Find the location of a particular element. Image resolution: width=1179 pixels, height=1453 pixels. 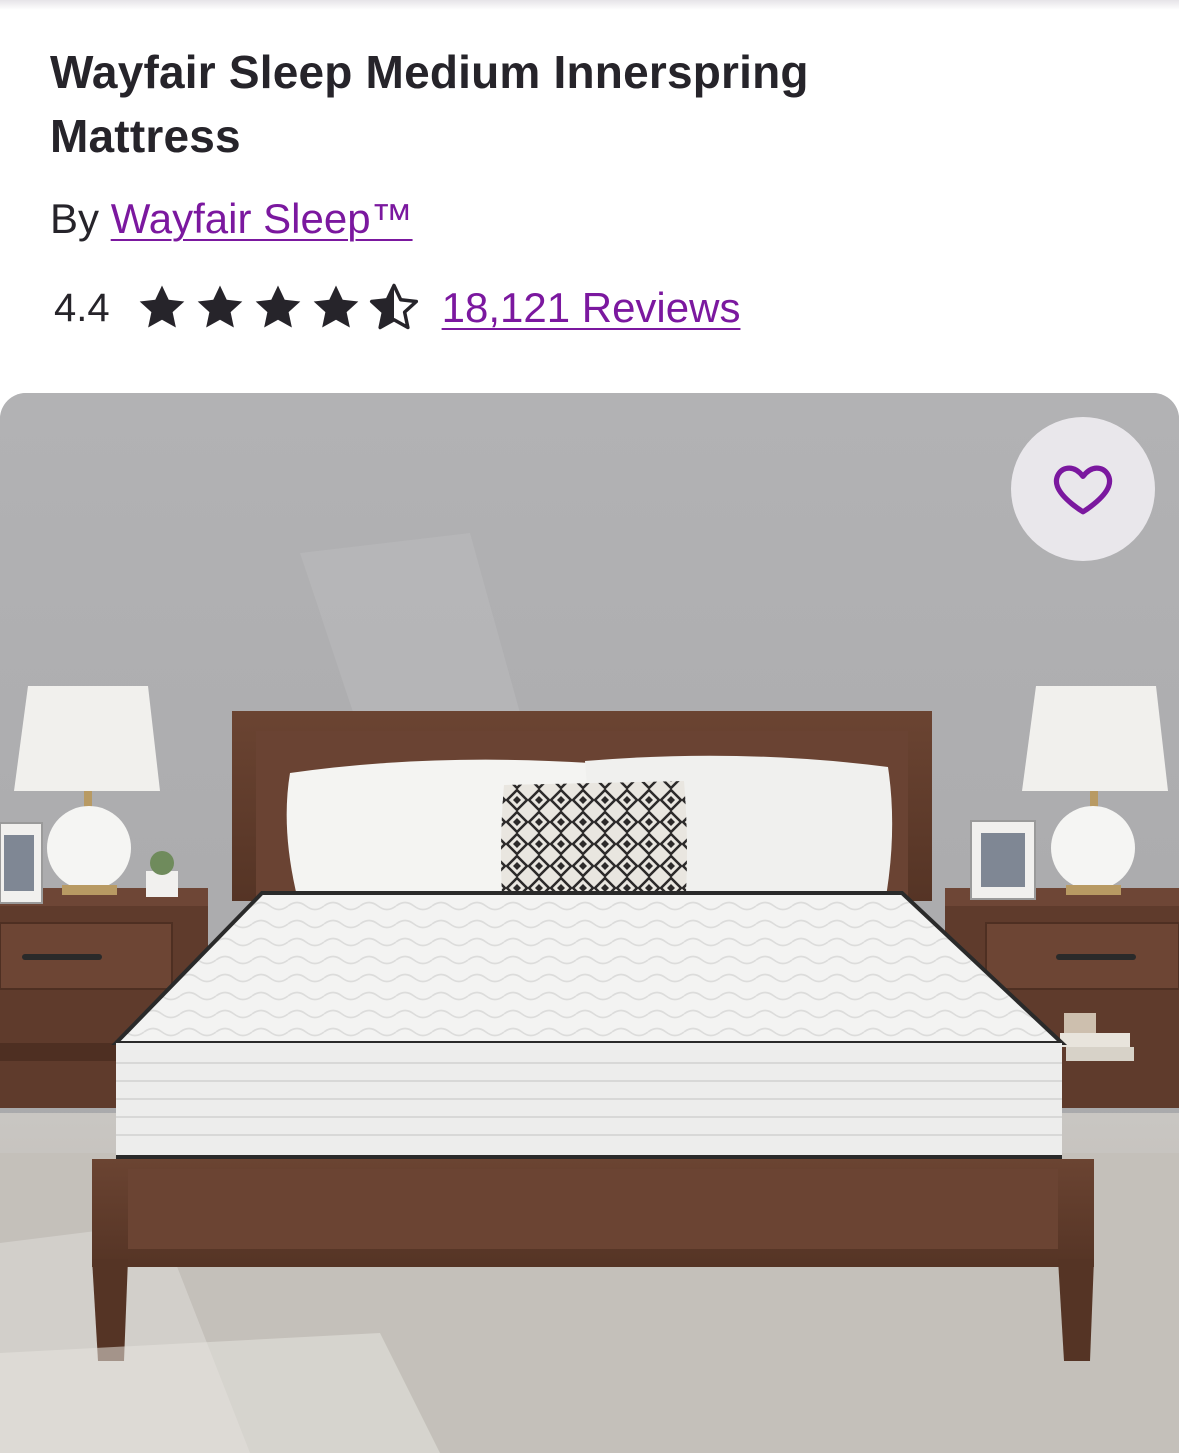

rating-row: 4.4 18,121 Reviews is located at coordinates (397, 308).